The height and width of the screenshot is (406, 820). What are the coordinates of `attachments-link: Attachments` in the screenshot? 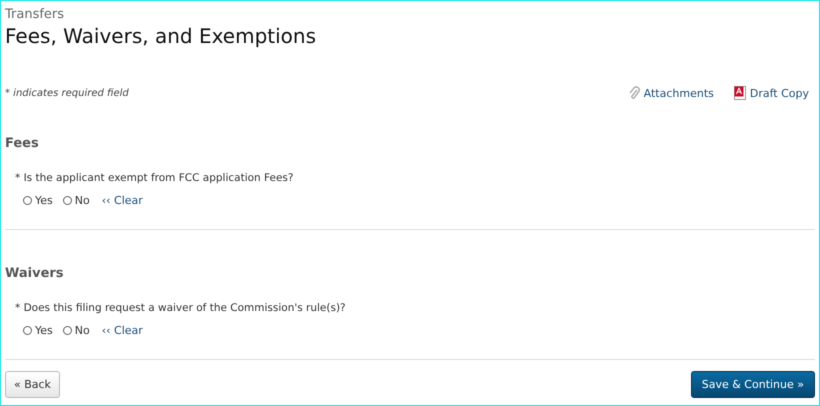 It's located at (671, 93).